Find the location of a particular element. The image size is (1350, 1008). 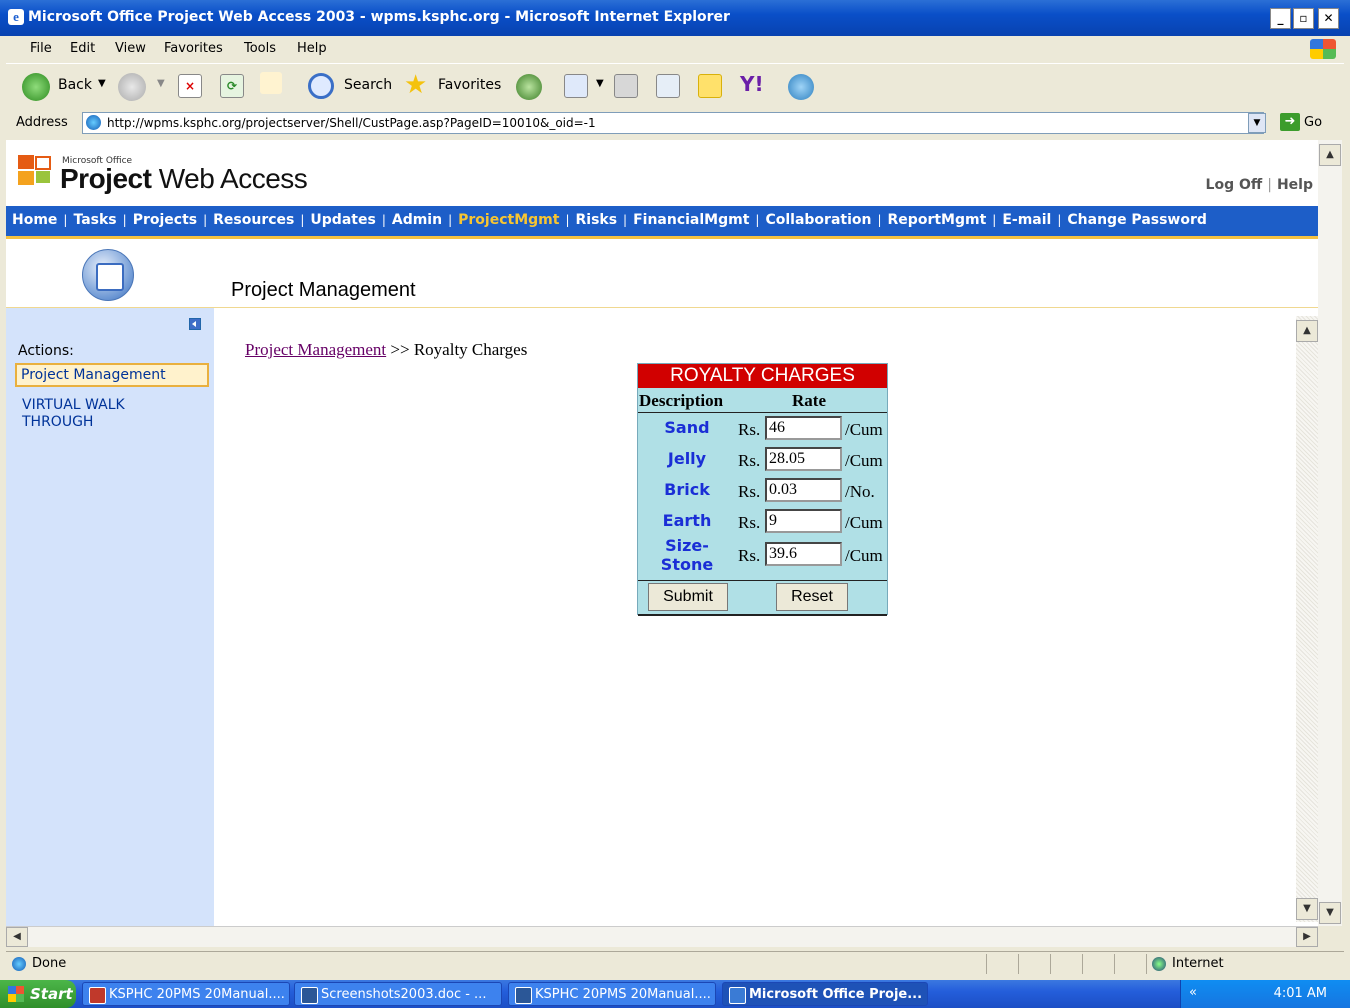

close-button: ✕ is located at coordinates (1328, 18).